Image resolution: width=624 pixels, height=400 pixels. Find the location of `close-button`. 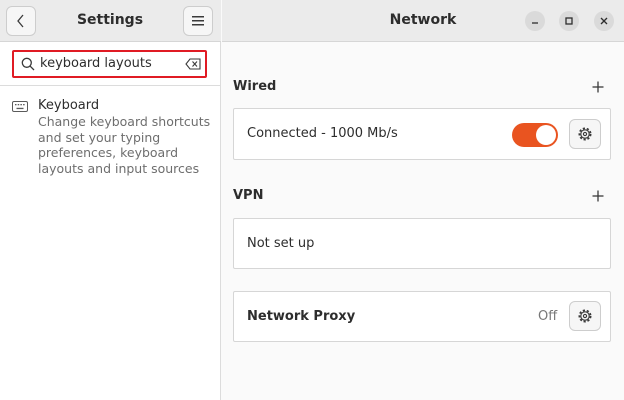

close-button is located at coordinates (604, 21).